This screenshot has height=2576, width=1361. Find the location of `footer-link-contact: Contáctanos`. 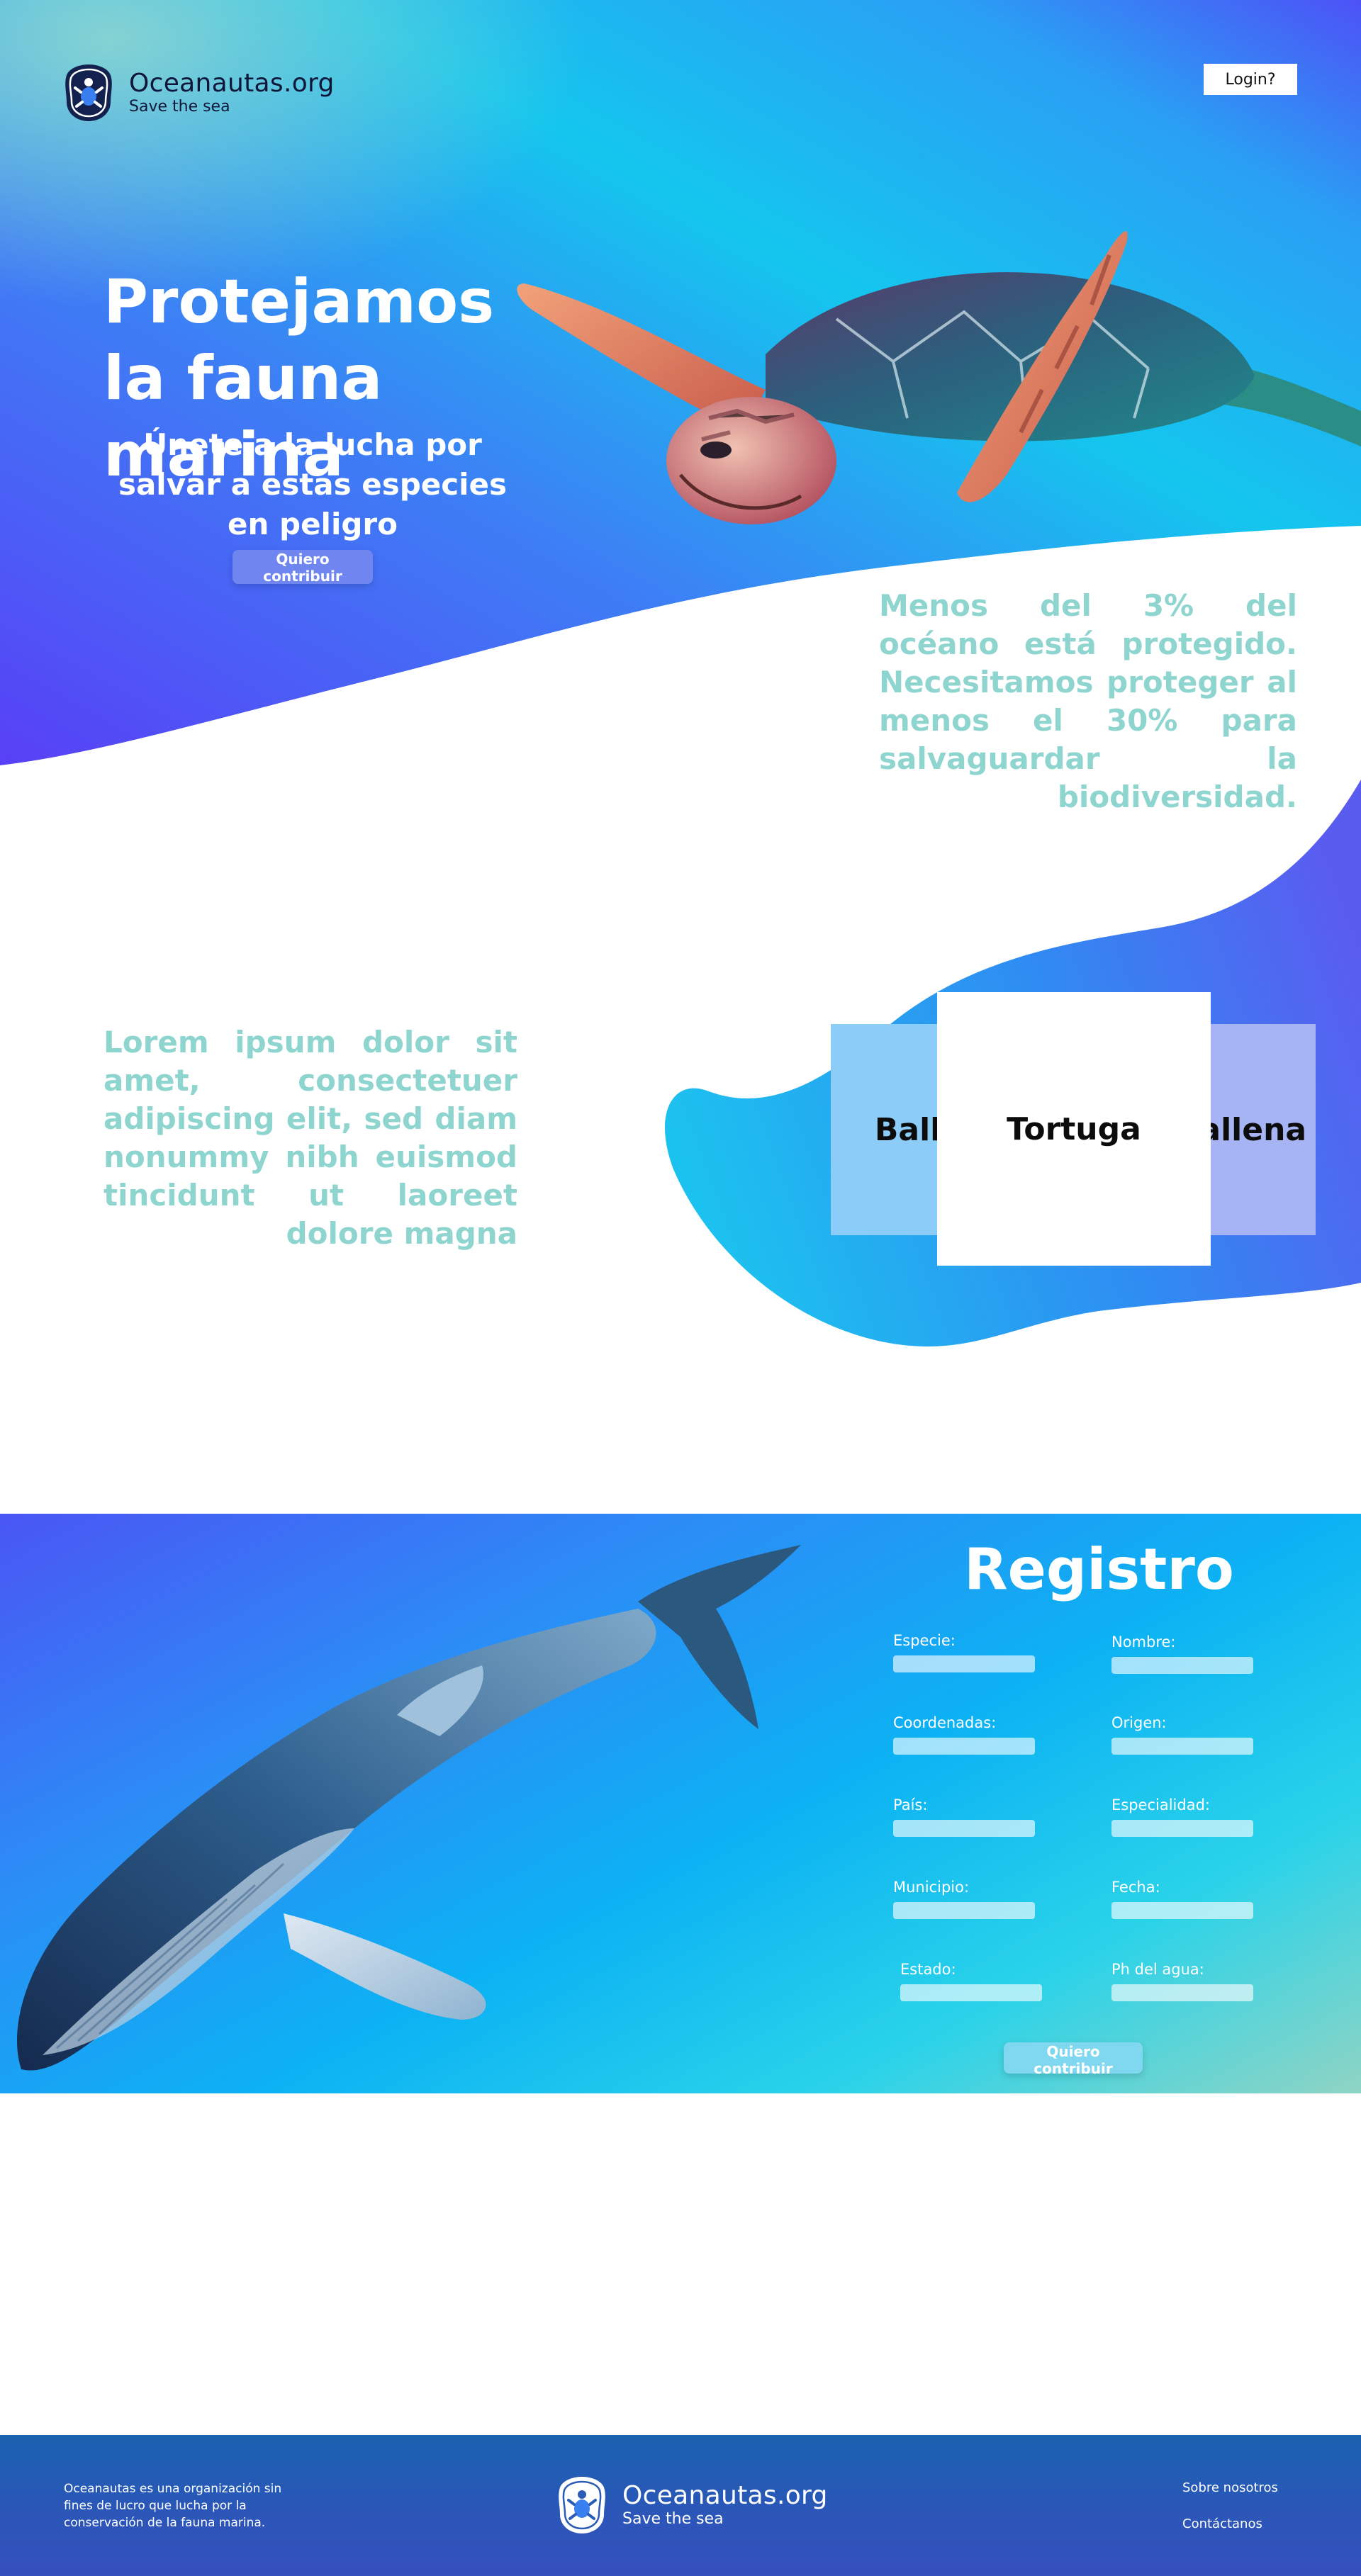

footer-link-contact: Contáctanos is located at coordinates (1222, 2523).